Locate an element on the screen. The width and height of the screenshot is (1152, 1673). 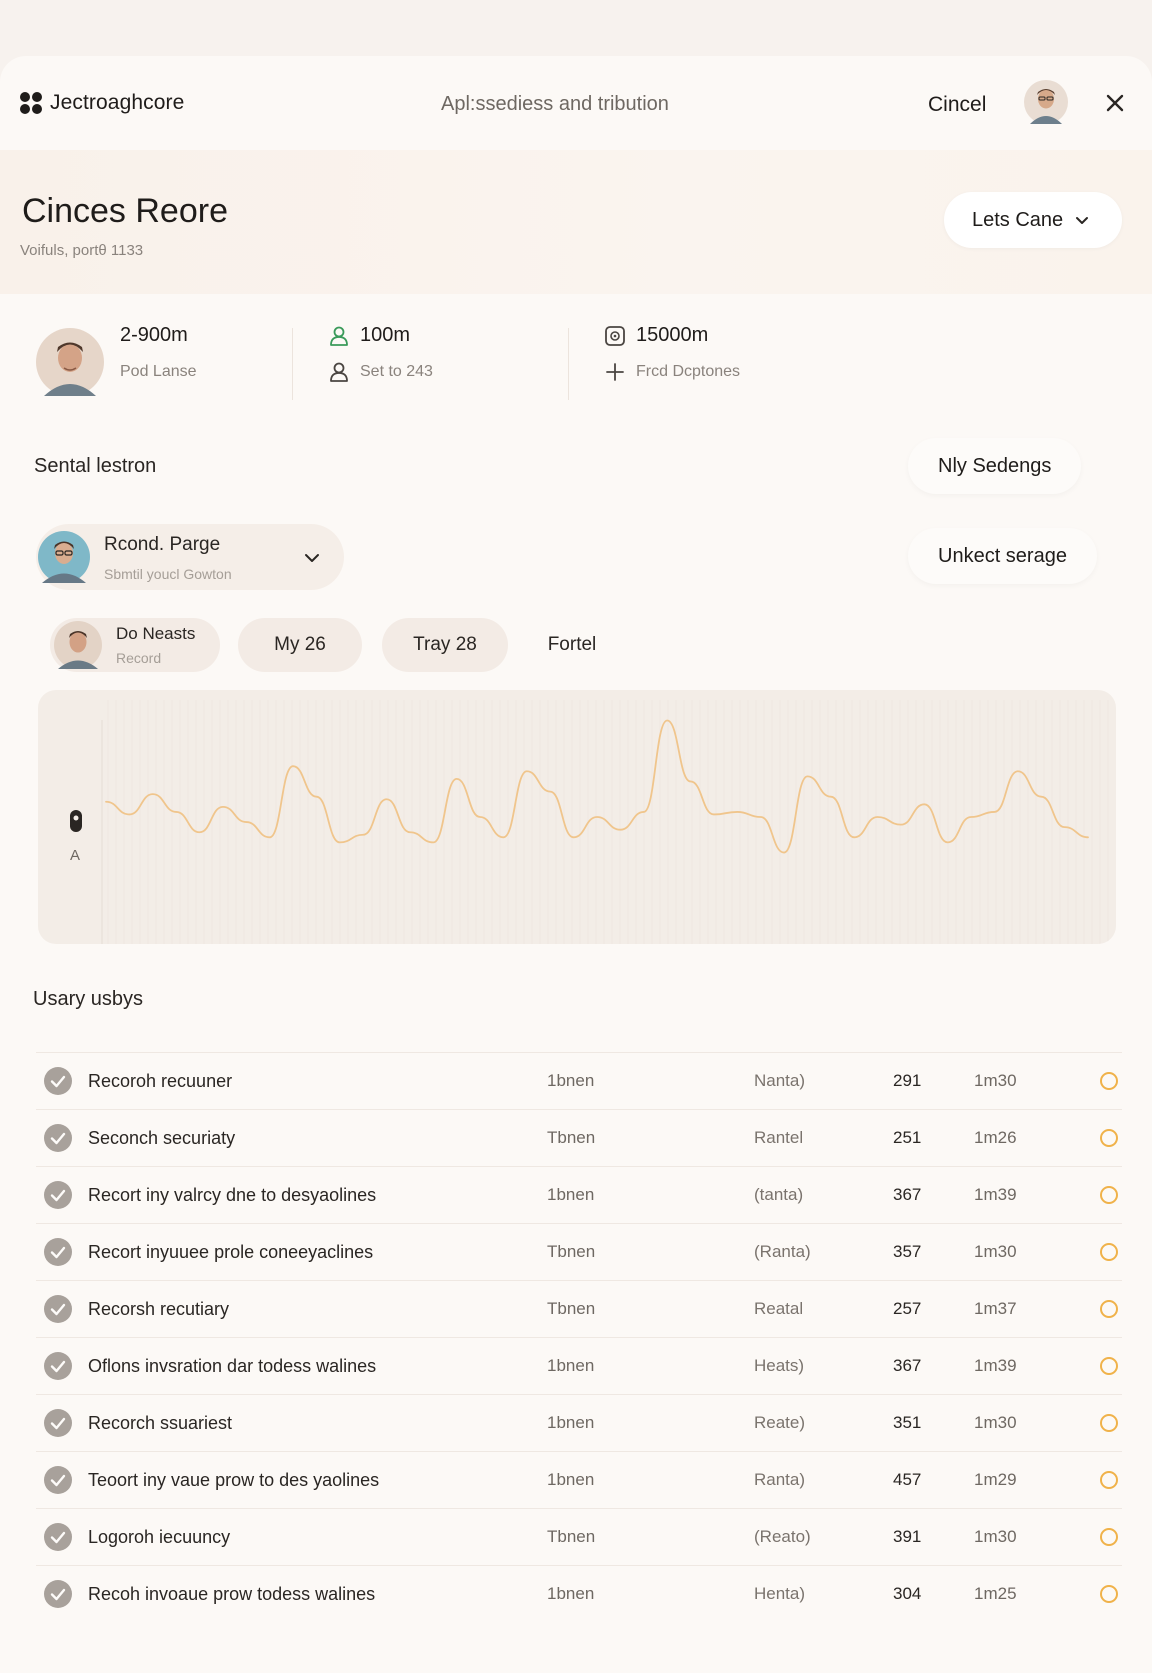
stat-users: 100m Set to 243 is located at coordinates (380, 353).